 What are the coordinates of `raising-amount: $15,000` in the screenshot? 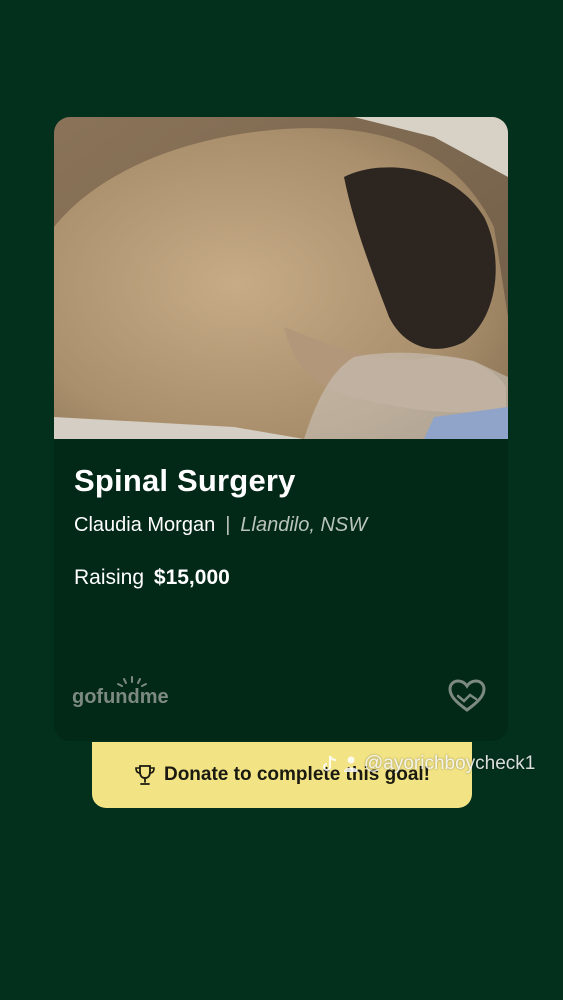 It's located at (191, 577).